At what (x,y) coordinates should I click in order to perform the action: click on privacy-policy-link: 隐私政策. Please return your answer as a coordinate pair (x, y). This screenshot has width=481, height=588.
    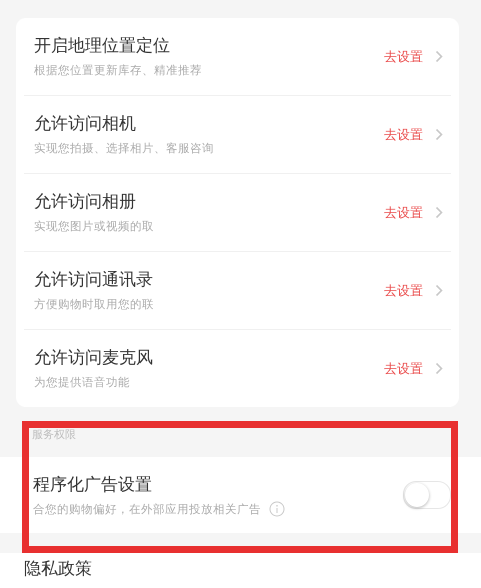
    Looking at the image, I should click on (58, 569).